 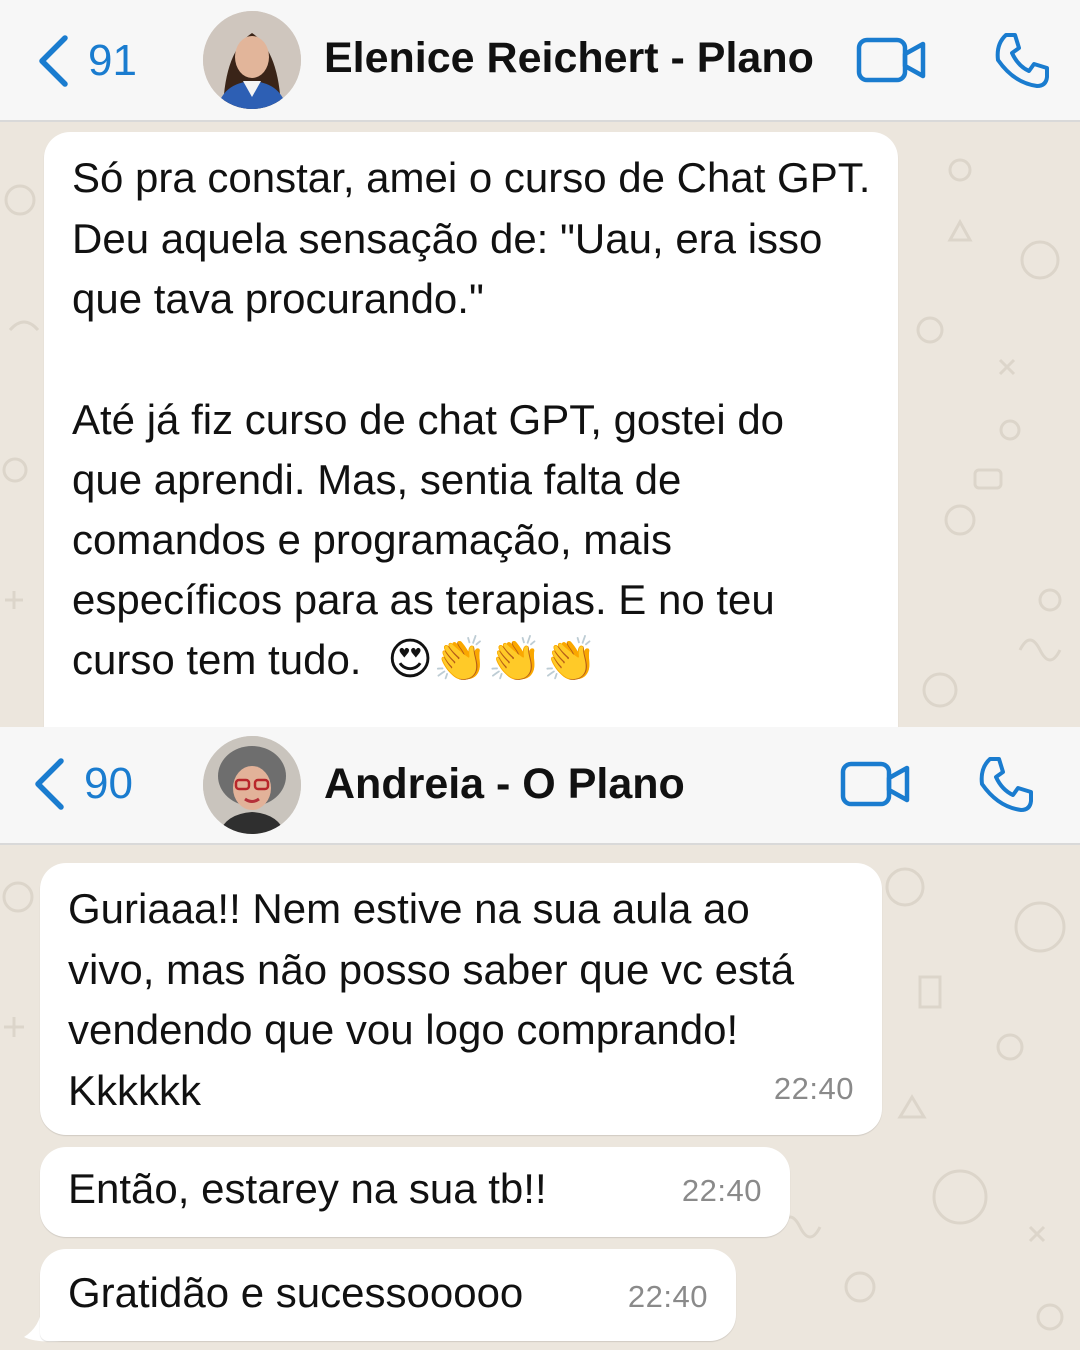 What do you see at coordinates (307, 1188) in the screenshot?
I see `message-text: Então, estarey na sua tb!!` at bounding box center [307, 1188].